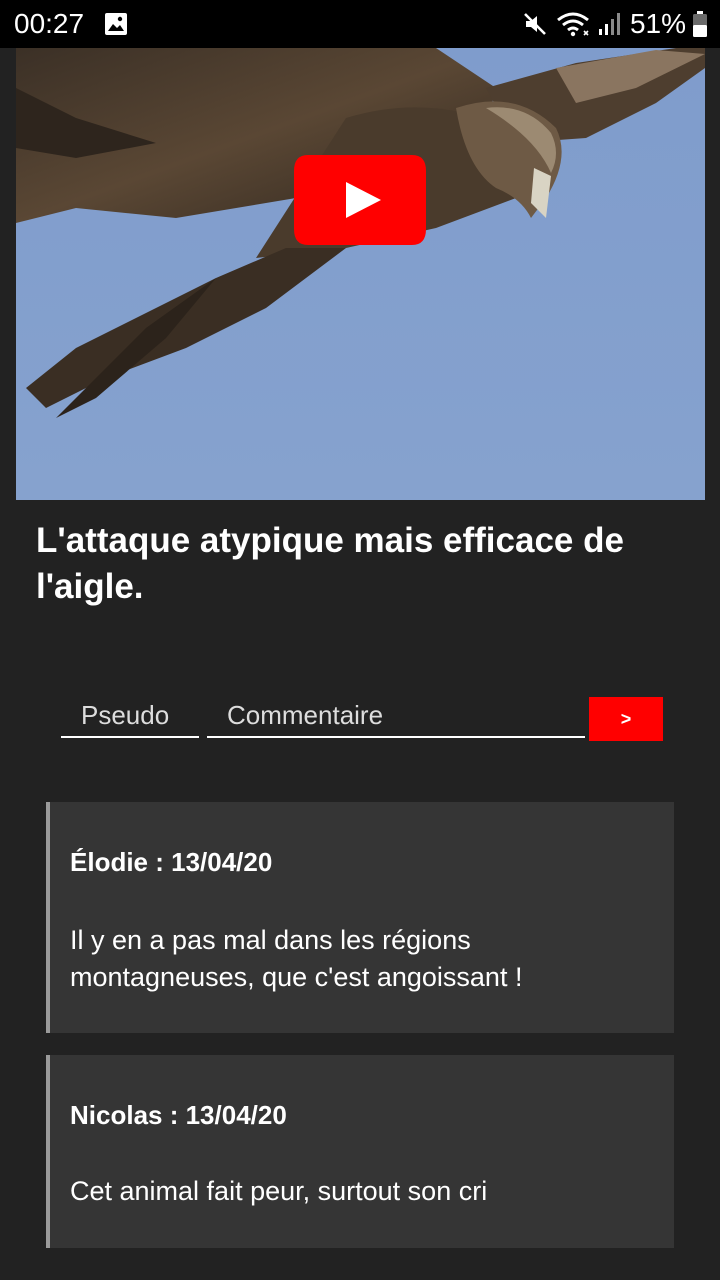  What do you see at coordinates (610, 24) in the screenshot?
I see `signal-icon` at bounding box center [610, 24].